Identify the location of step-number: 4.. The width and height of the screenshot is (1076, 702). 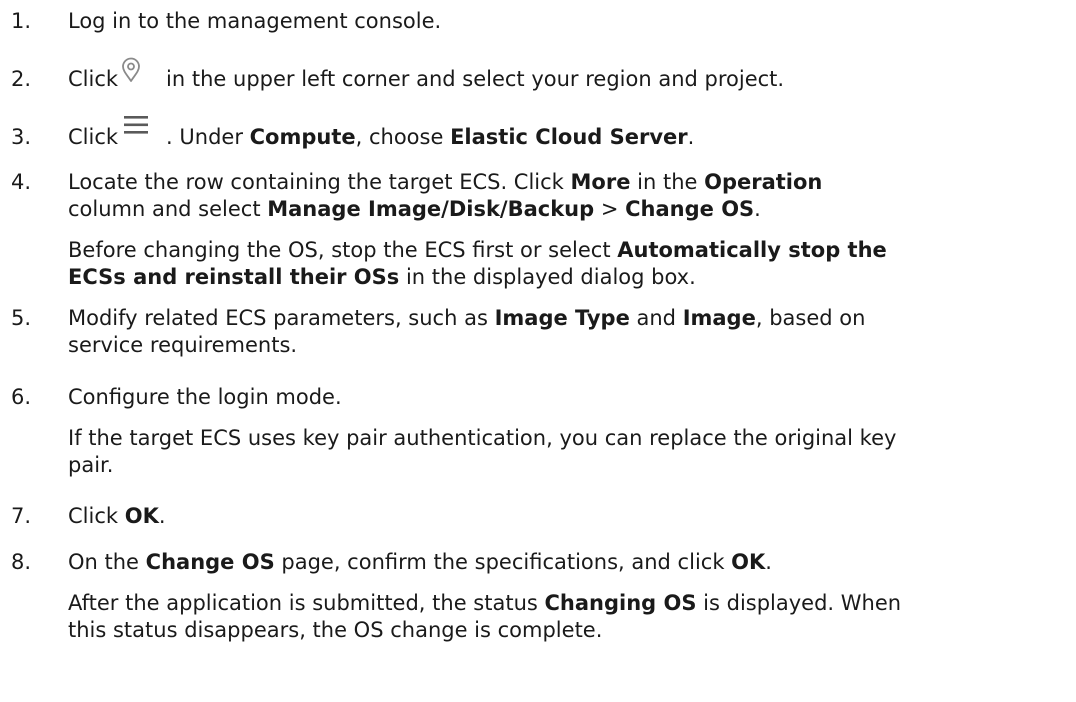
(21, 182).